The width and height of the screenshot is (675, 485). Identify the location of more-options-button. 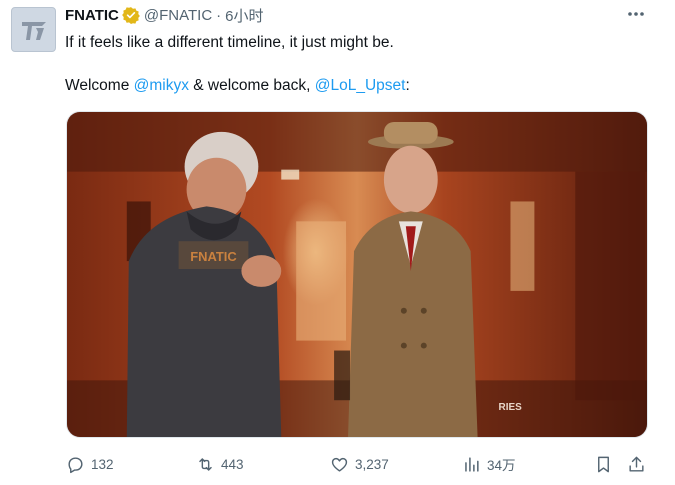
(636, 14).